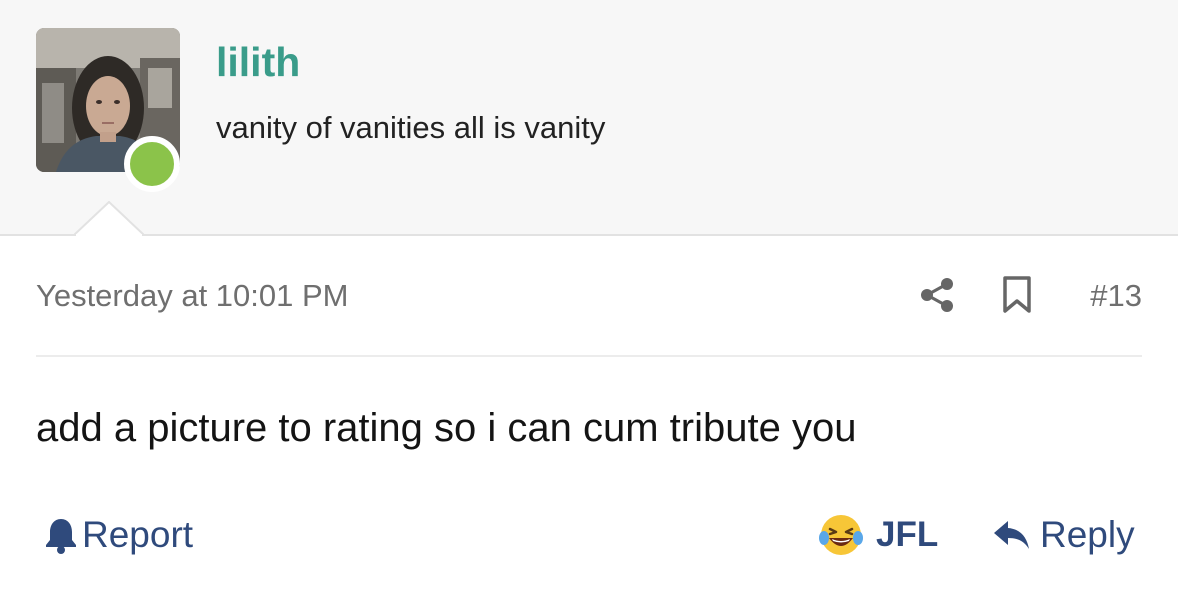  I want to click on bell-icon, so click(61, 536).